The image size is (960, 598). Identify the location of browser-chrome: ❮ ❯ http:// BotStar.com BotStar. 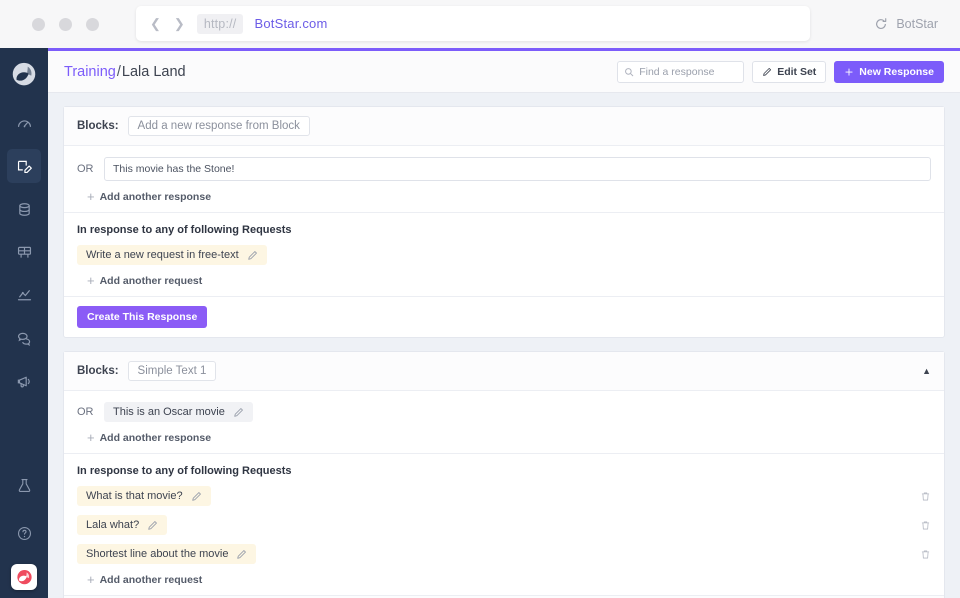
(480, 24).